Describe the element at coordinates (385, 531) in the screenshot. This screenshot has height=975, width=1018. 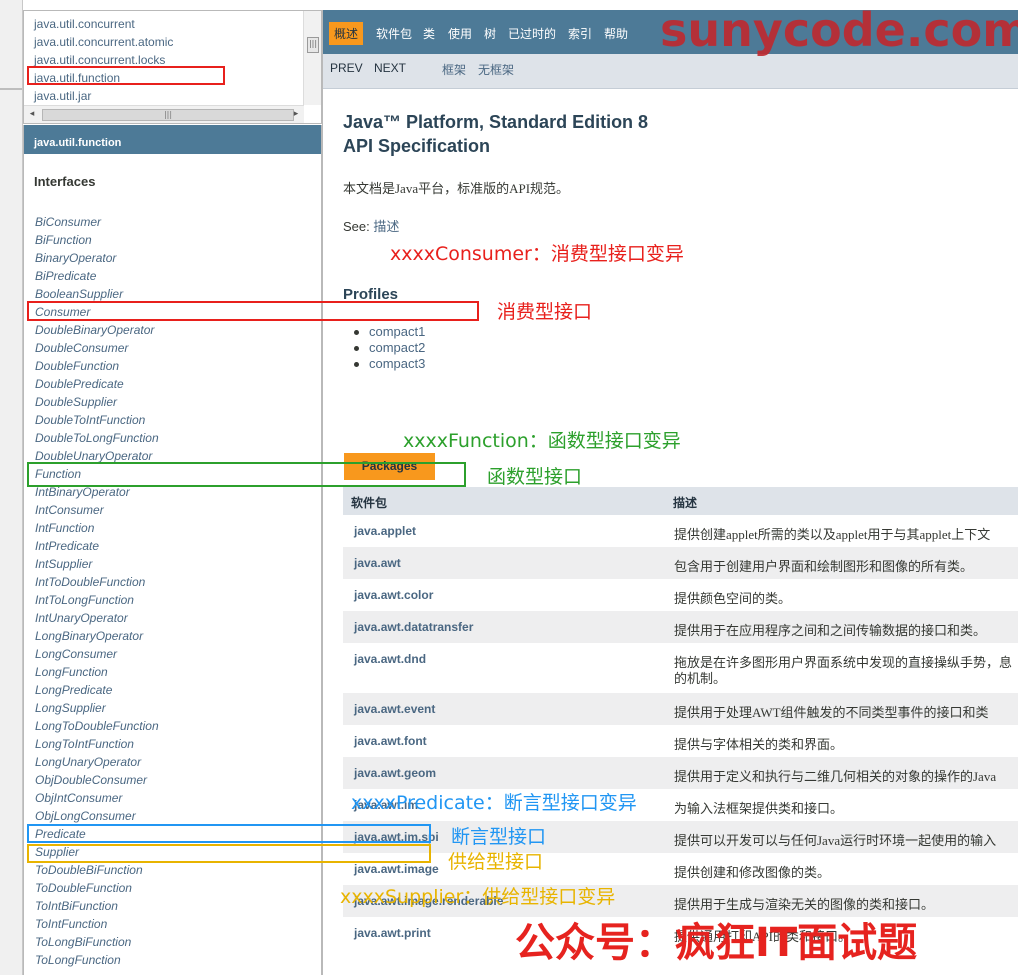
I see `package-link: java.applet` at that location.